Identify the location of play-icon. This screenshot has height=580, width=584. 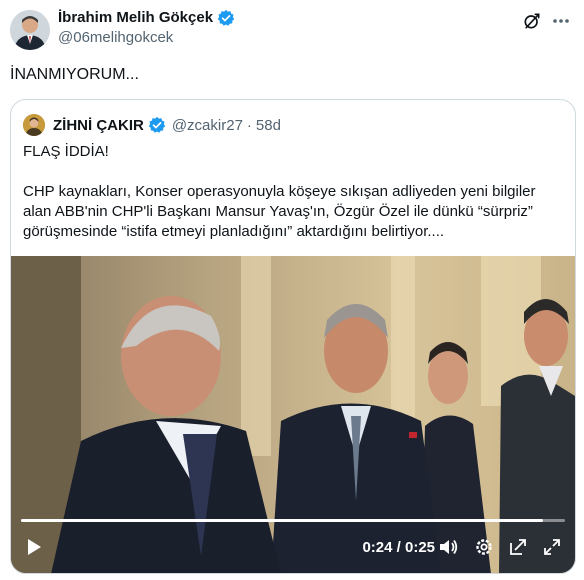
(34, 547).